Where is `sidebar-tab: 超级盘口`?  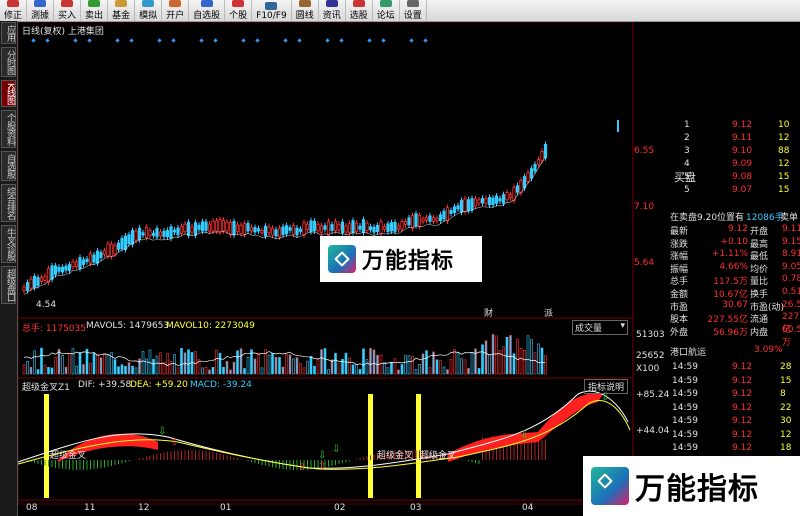 sidebar-tab: 超级盘口 is located at coordinates (8, 284).